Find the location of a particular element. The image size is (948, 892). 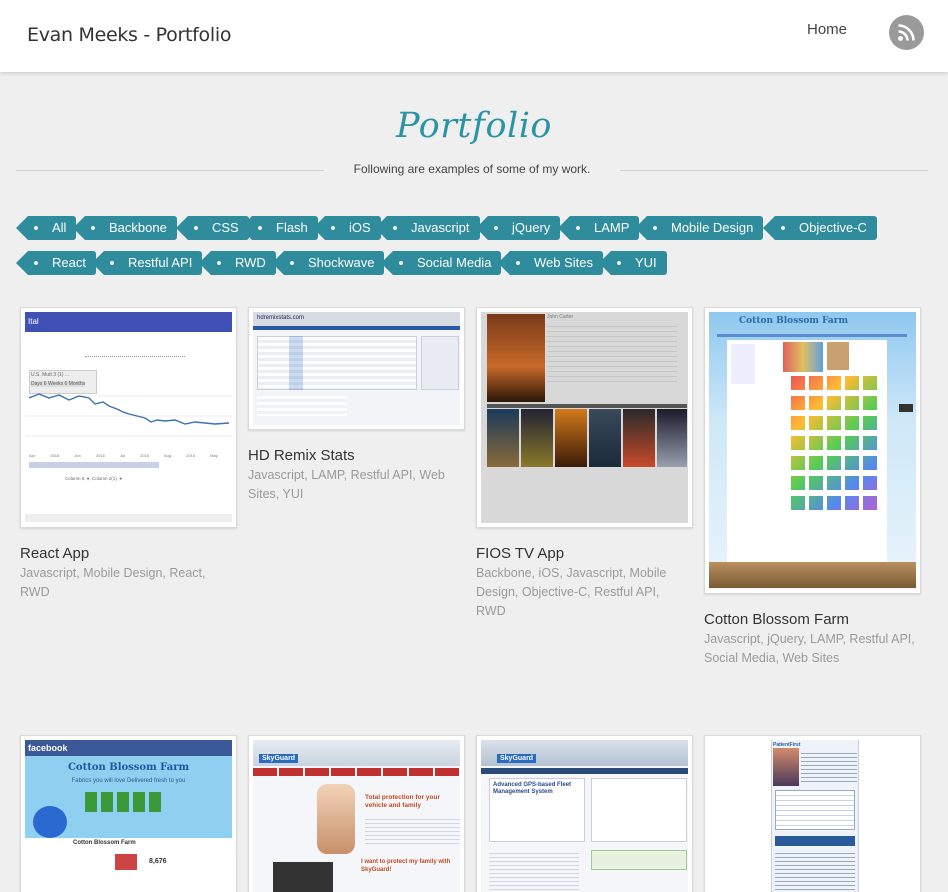

rss-icon is located at coordinates (906, 32).